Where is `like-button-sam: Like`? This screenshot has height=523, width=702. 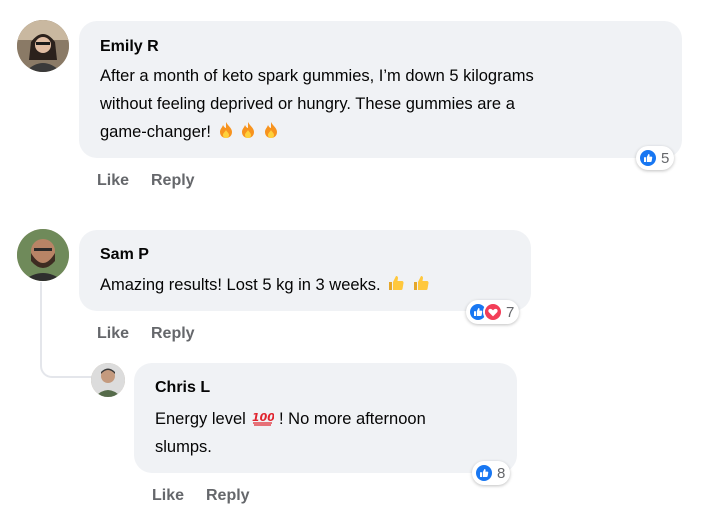 like-button-sam: Like is located at coordinates (113, 334).